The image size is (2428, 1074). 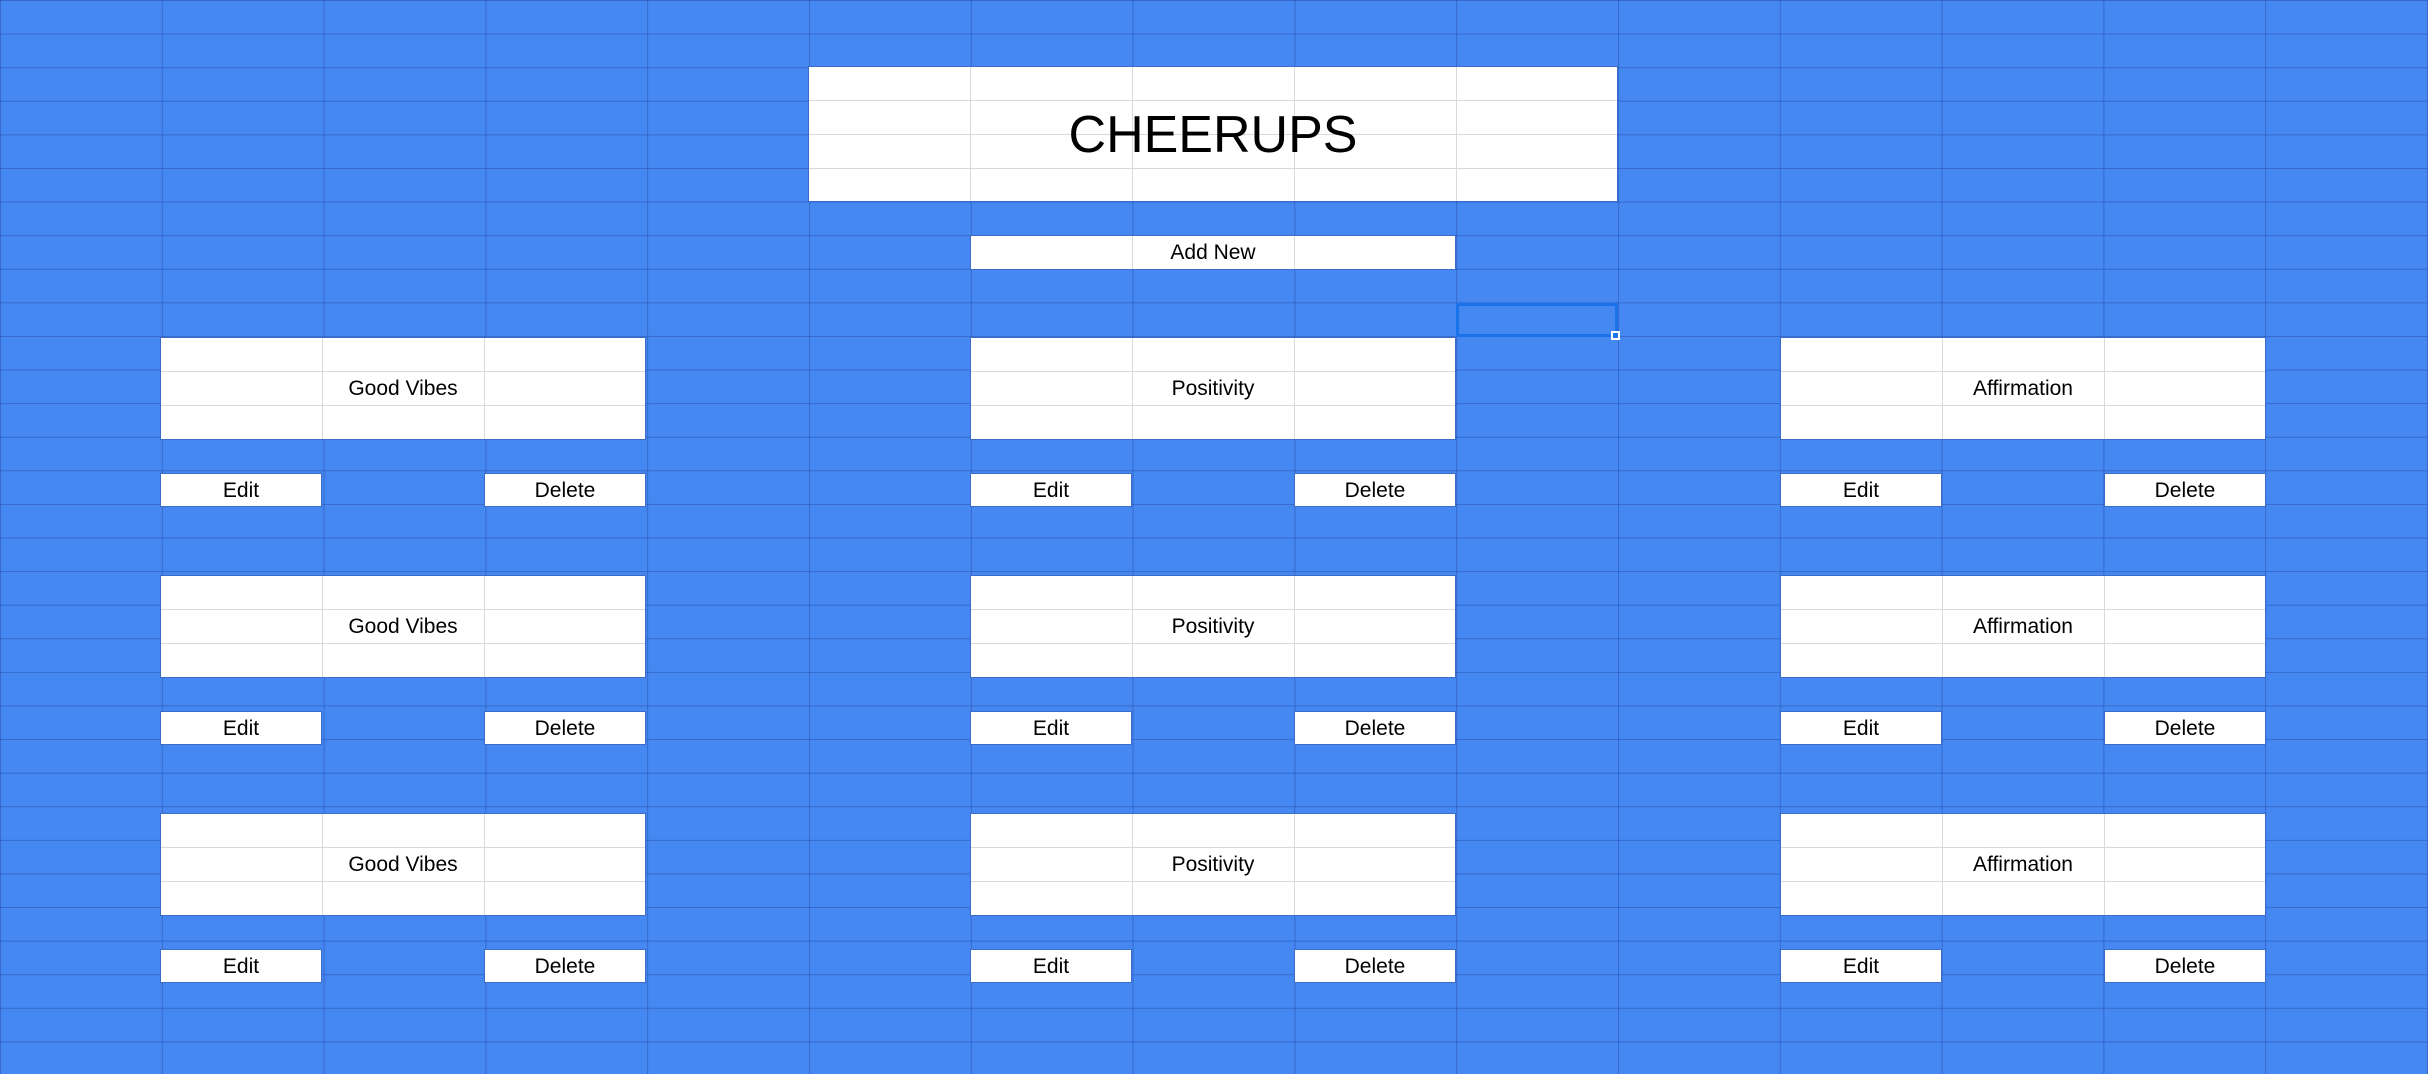 I want to click on page-title: CHEERUPS, so click(x=1213, y=135).